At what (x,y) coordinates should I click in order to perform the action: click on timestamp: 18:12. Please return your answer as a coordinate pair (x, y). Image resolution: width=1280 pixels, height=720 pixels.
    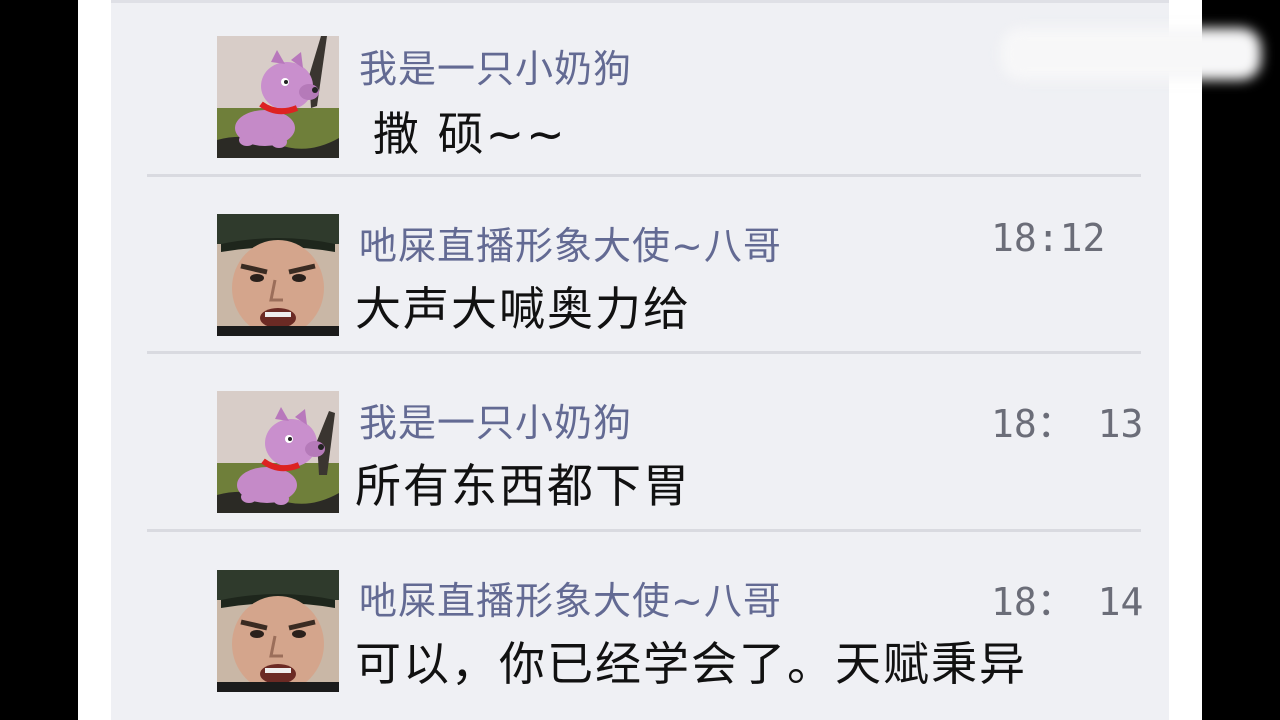
    Looking at the image, I should click on (1048, 238).